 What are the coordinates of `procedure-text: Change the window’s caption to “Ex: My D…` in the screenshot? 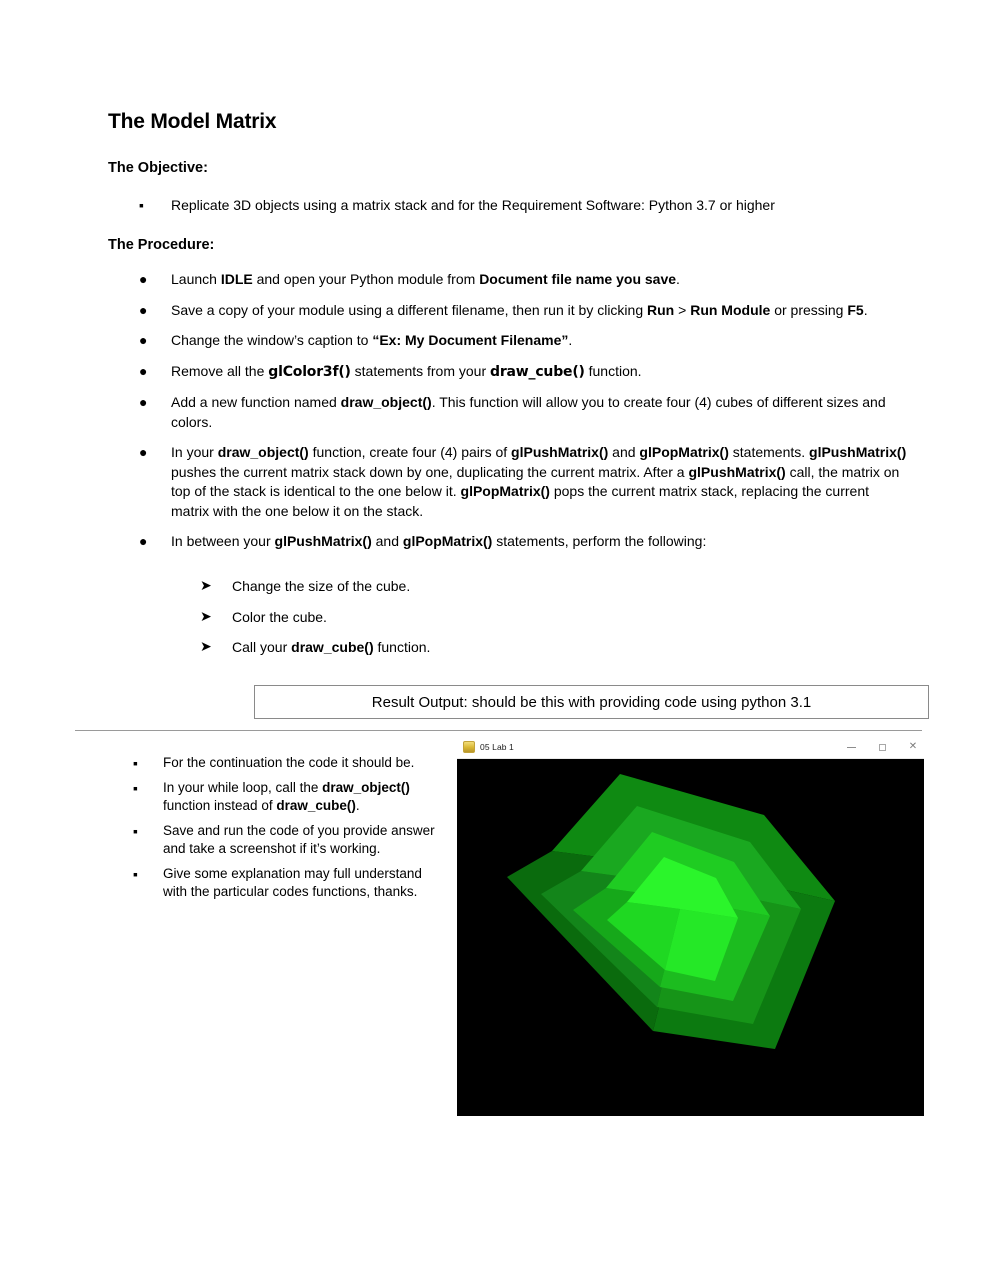 It's located at (372, 340).